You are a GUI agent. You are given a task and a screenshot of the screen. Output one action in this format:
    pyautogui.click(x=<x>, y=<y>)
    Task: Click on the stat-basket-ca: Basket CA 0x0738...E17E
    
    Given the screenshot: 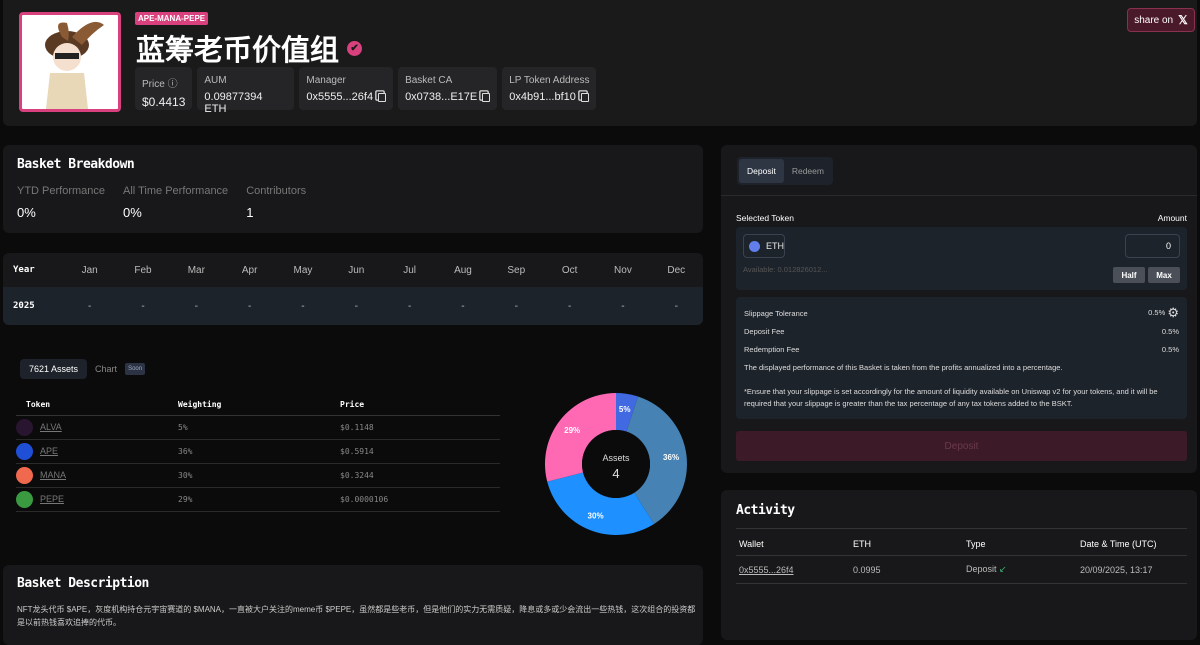 What is the action you would take?
    pyautogui.click(x=448, y=88)
    